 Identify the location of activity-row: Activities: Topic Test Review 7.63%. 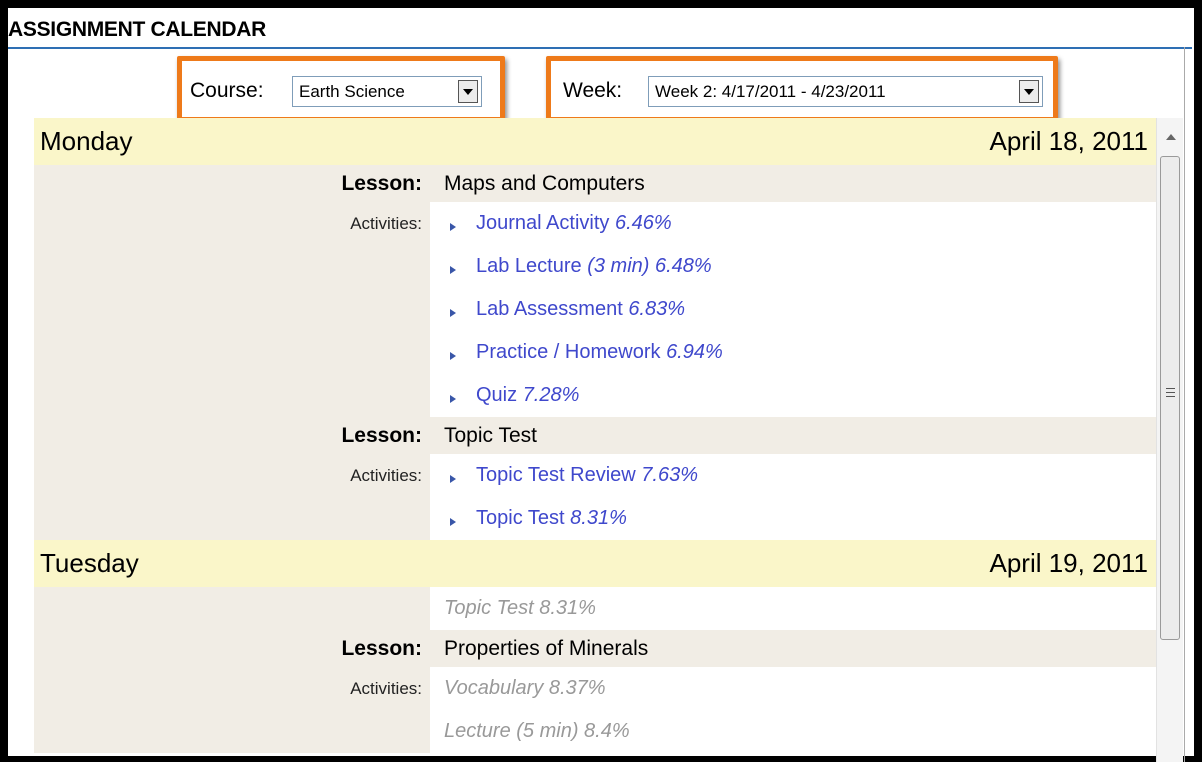
(596, 475).